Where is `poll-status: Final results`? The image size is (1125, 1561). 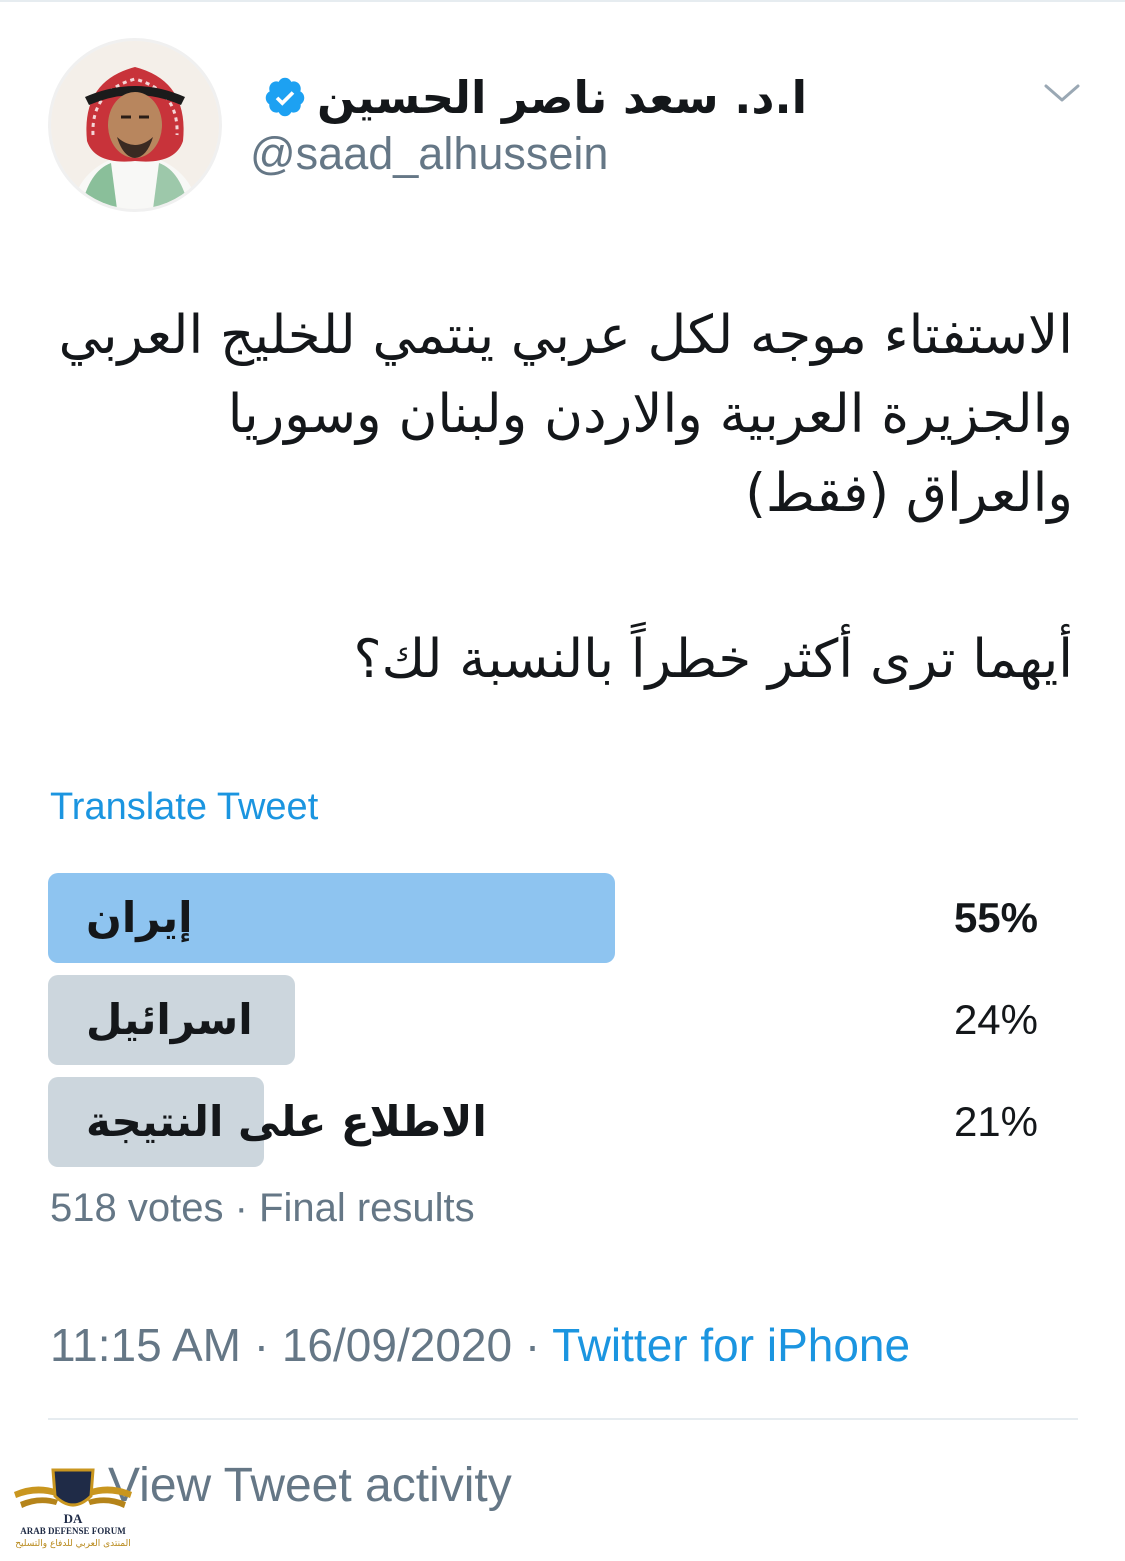 poll-status: Final results is located at coordinates (367, 1208).